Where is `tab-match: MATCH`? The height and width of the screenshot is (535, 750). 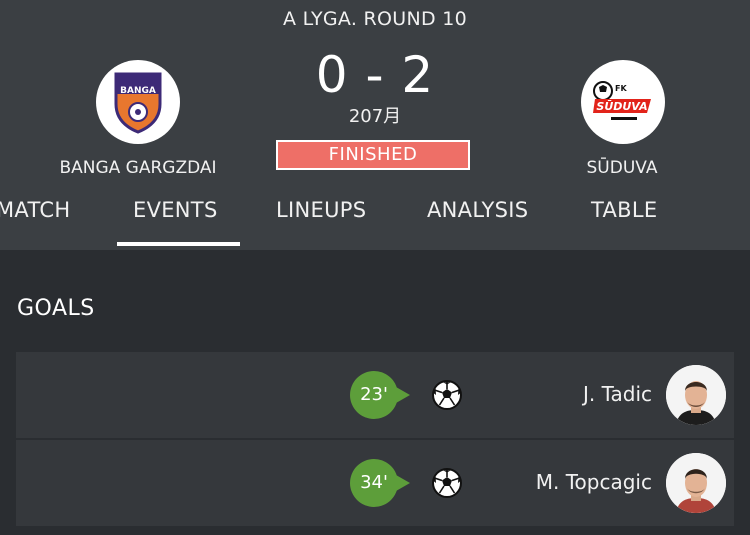 tab-match: MATCH is located at coordinates (35, 210).